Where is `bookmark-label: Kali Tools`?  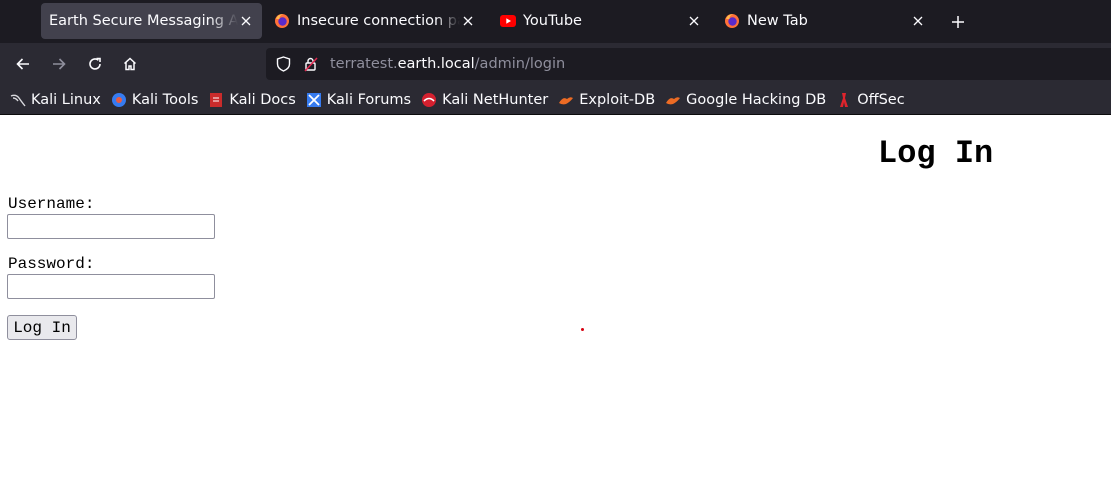
bookmark-label: Kali Tools is located at coordinates (165, 99).